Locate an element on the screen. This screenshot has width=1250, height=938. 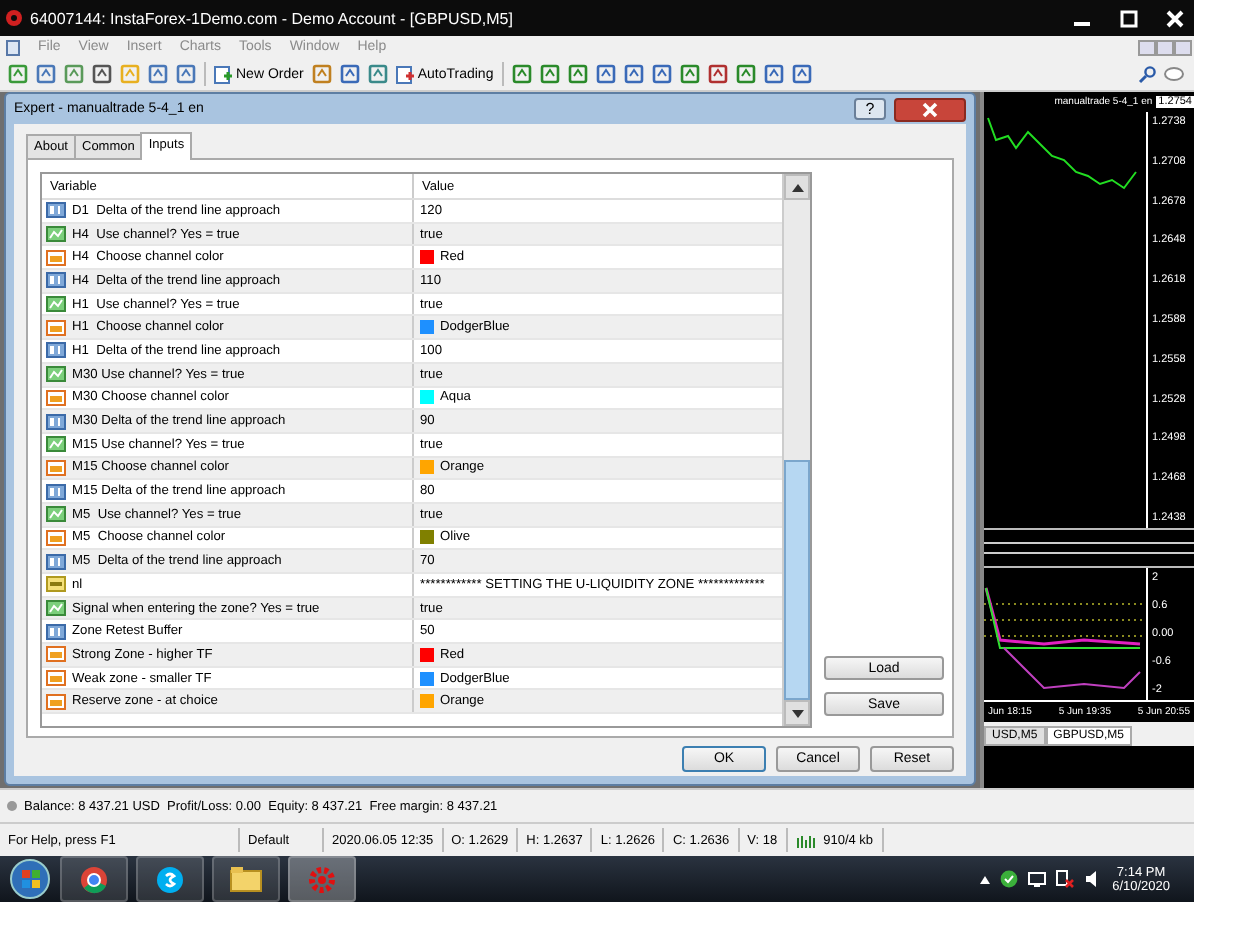
monitor-icon is located at coordinates (1037, 879).